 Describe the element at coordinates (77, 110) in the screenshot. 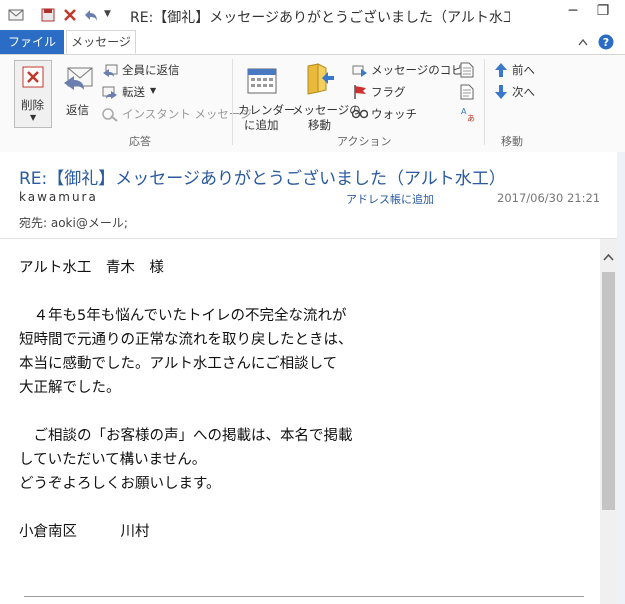

I see `reply-label: 返信` at that location.